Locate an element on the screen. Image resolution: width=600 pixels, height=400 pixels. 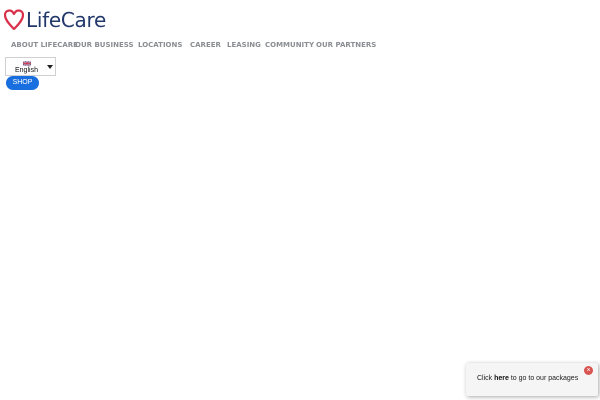
uk-flag-icon is located at coordinates (27, 63).